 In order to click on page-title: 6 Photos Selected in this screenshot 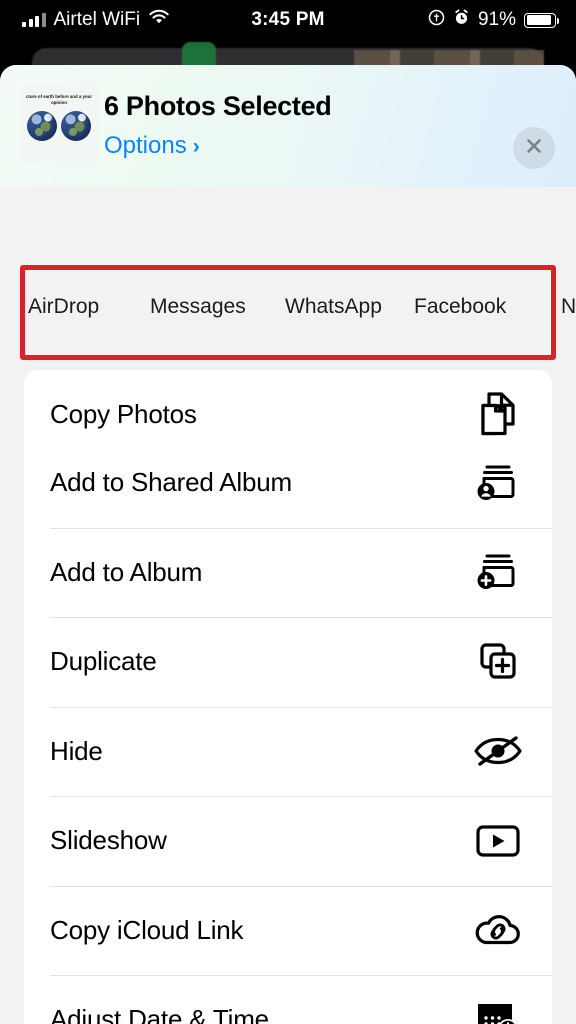, I will do `click(218, 106)`.